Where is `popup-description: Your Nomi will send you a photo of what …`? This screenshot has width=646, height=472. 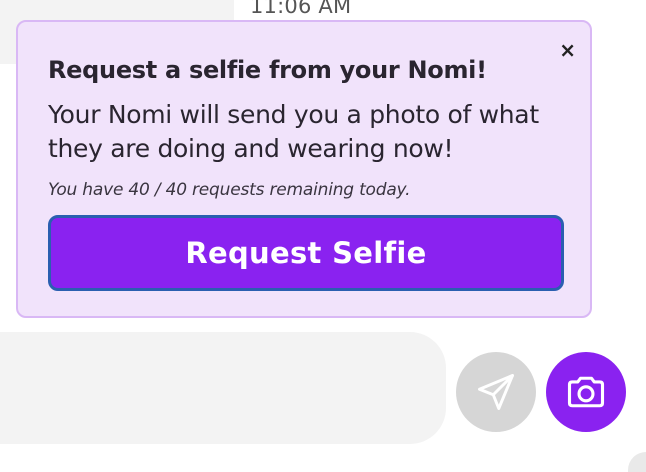
popup-description: Your Nomi will send you a photo of what … is located at coordinates (293, 131).